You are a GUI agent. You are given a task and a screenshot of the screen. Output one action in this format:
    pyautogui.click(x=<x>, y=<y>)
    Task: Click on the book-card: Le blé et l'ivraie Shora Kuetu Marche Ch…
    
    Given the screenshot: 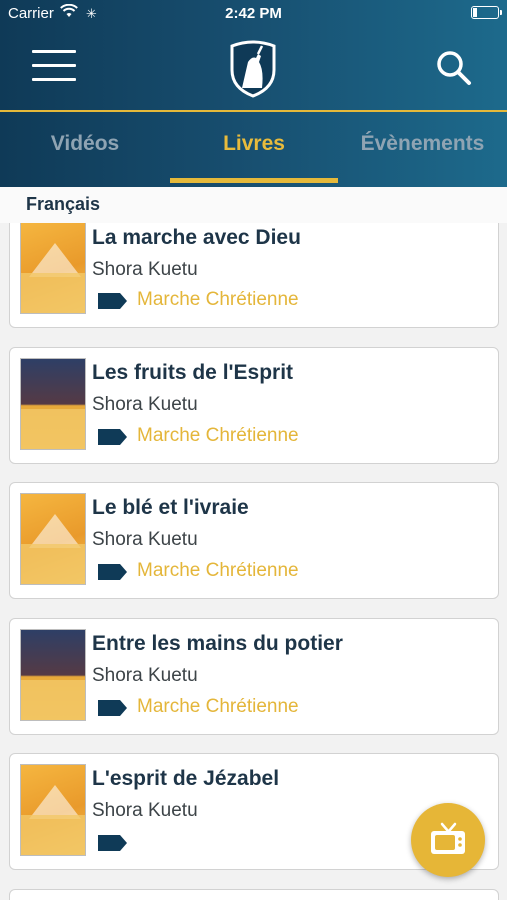 What is the action you would take?
    pyautogui.click(x=254, y=540)
    